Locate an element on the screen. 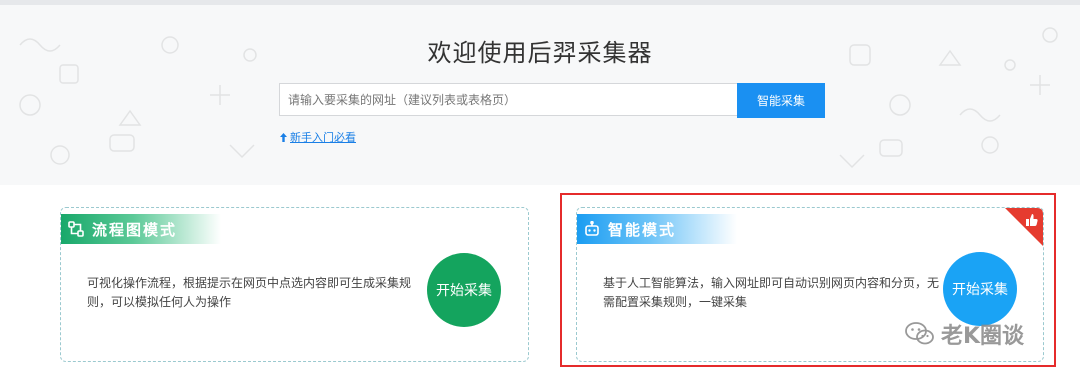 This screenshot has width=1080, height=382. card-description: 可视化操作流程，根据提示在网页中点选内容即可生成采集规则，可以模拟任何人为操作 is located at coordinates (249, 292).